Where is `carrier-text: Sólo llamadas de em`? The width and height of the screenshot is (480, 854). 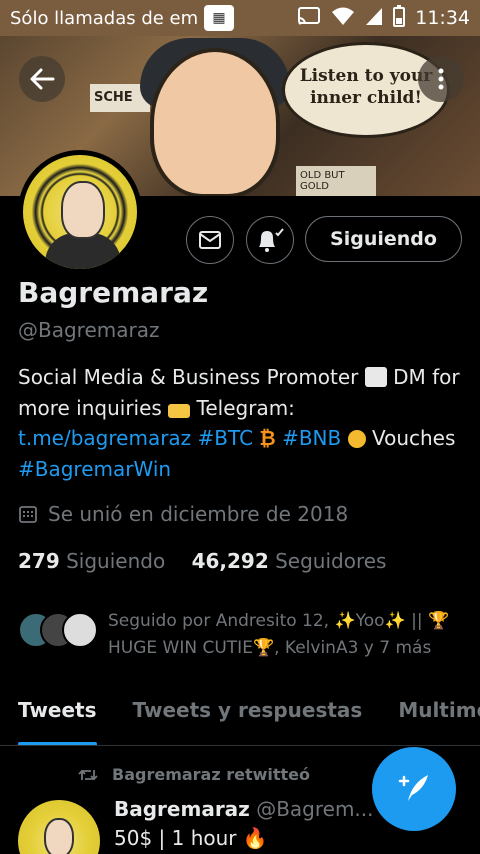 carrier-text: Sólo llamadas de em is located at coordinates (104, 18).